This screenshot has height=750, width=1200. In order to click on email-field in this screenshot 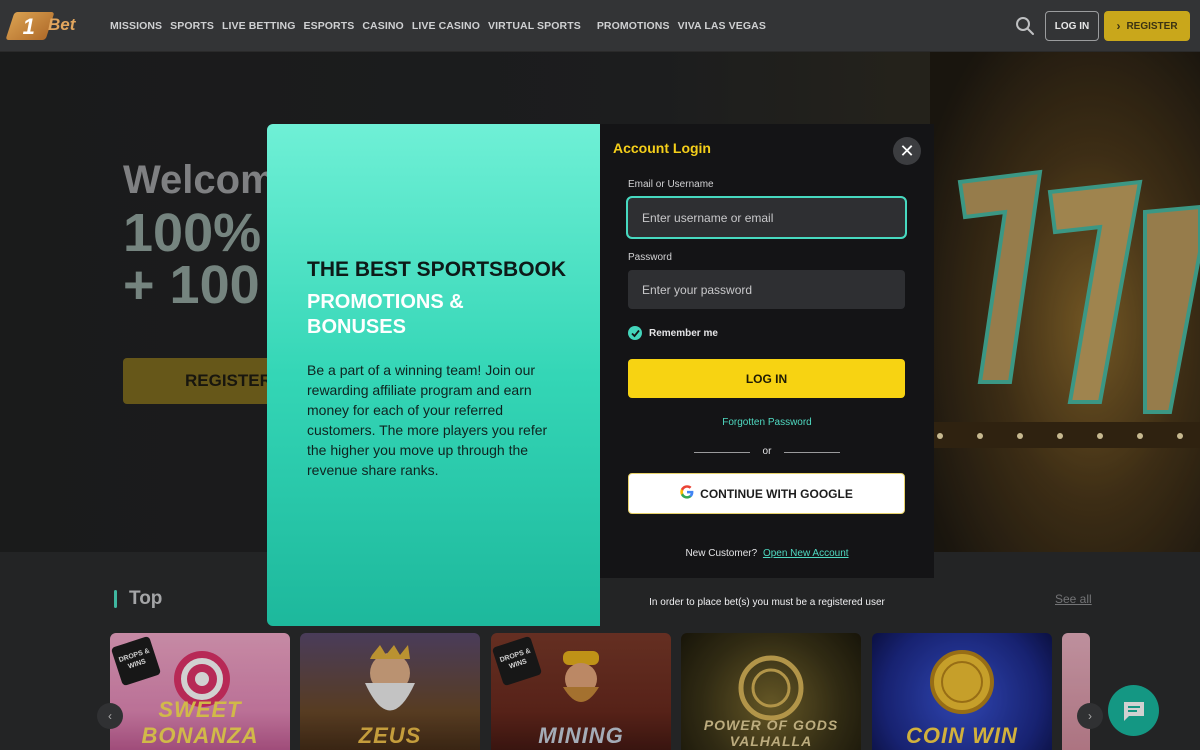, I will do `click(766, 217)`.